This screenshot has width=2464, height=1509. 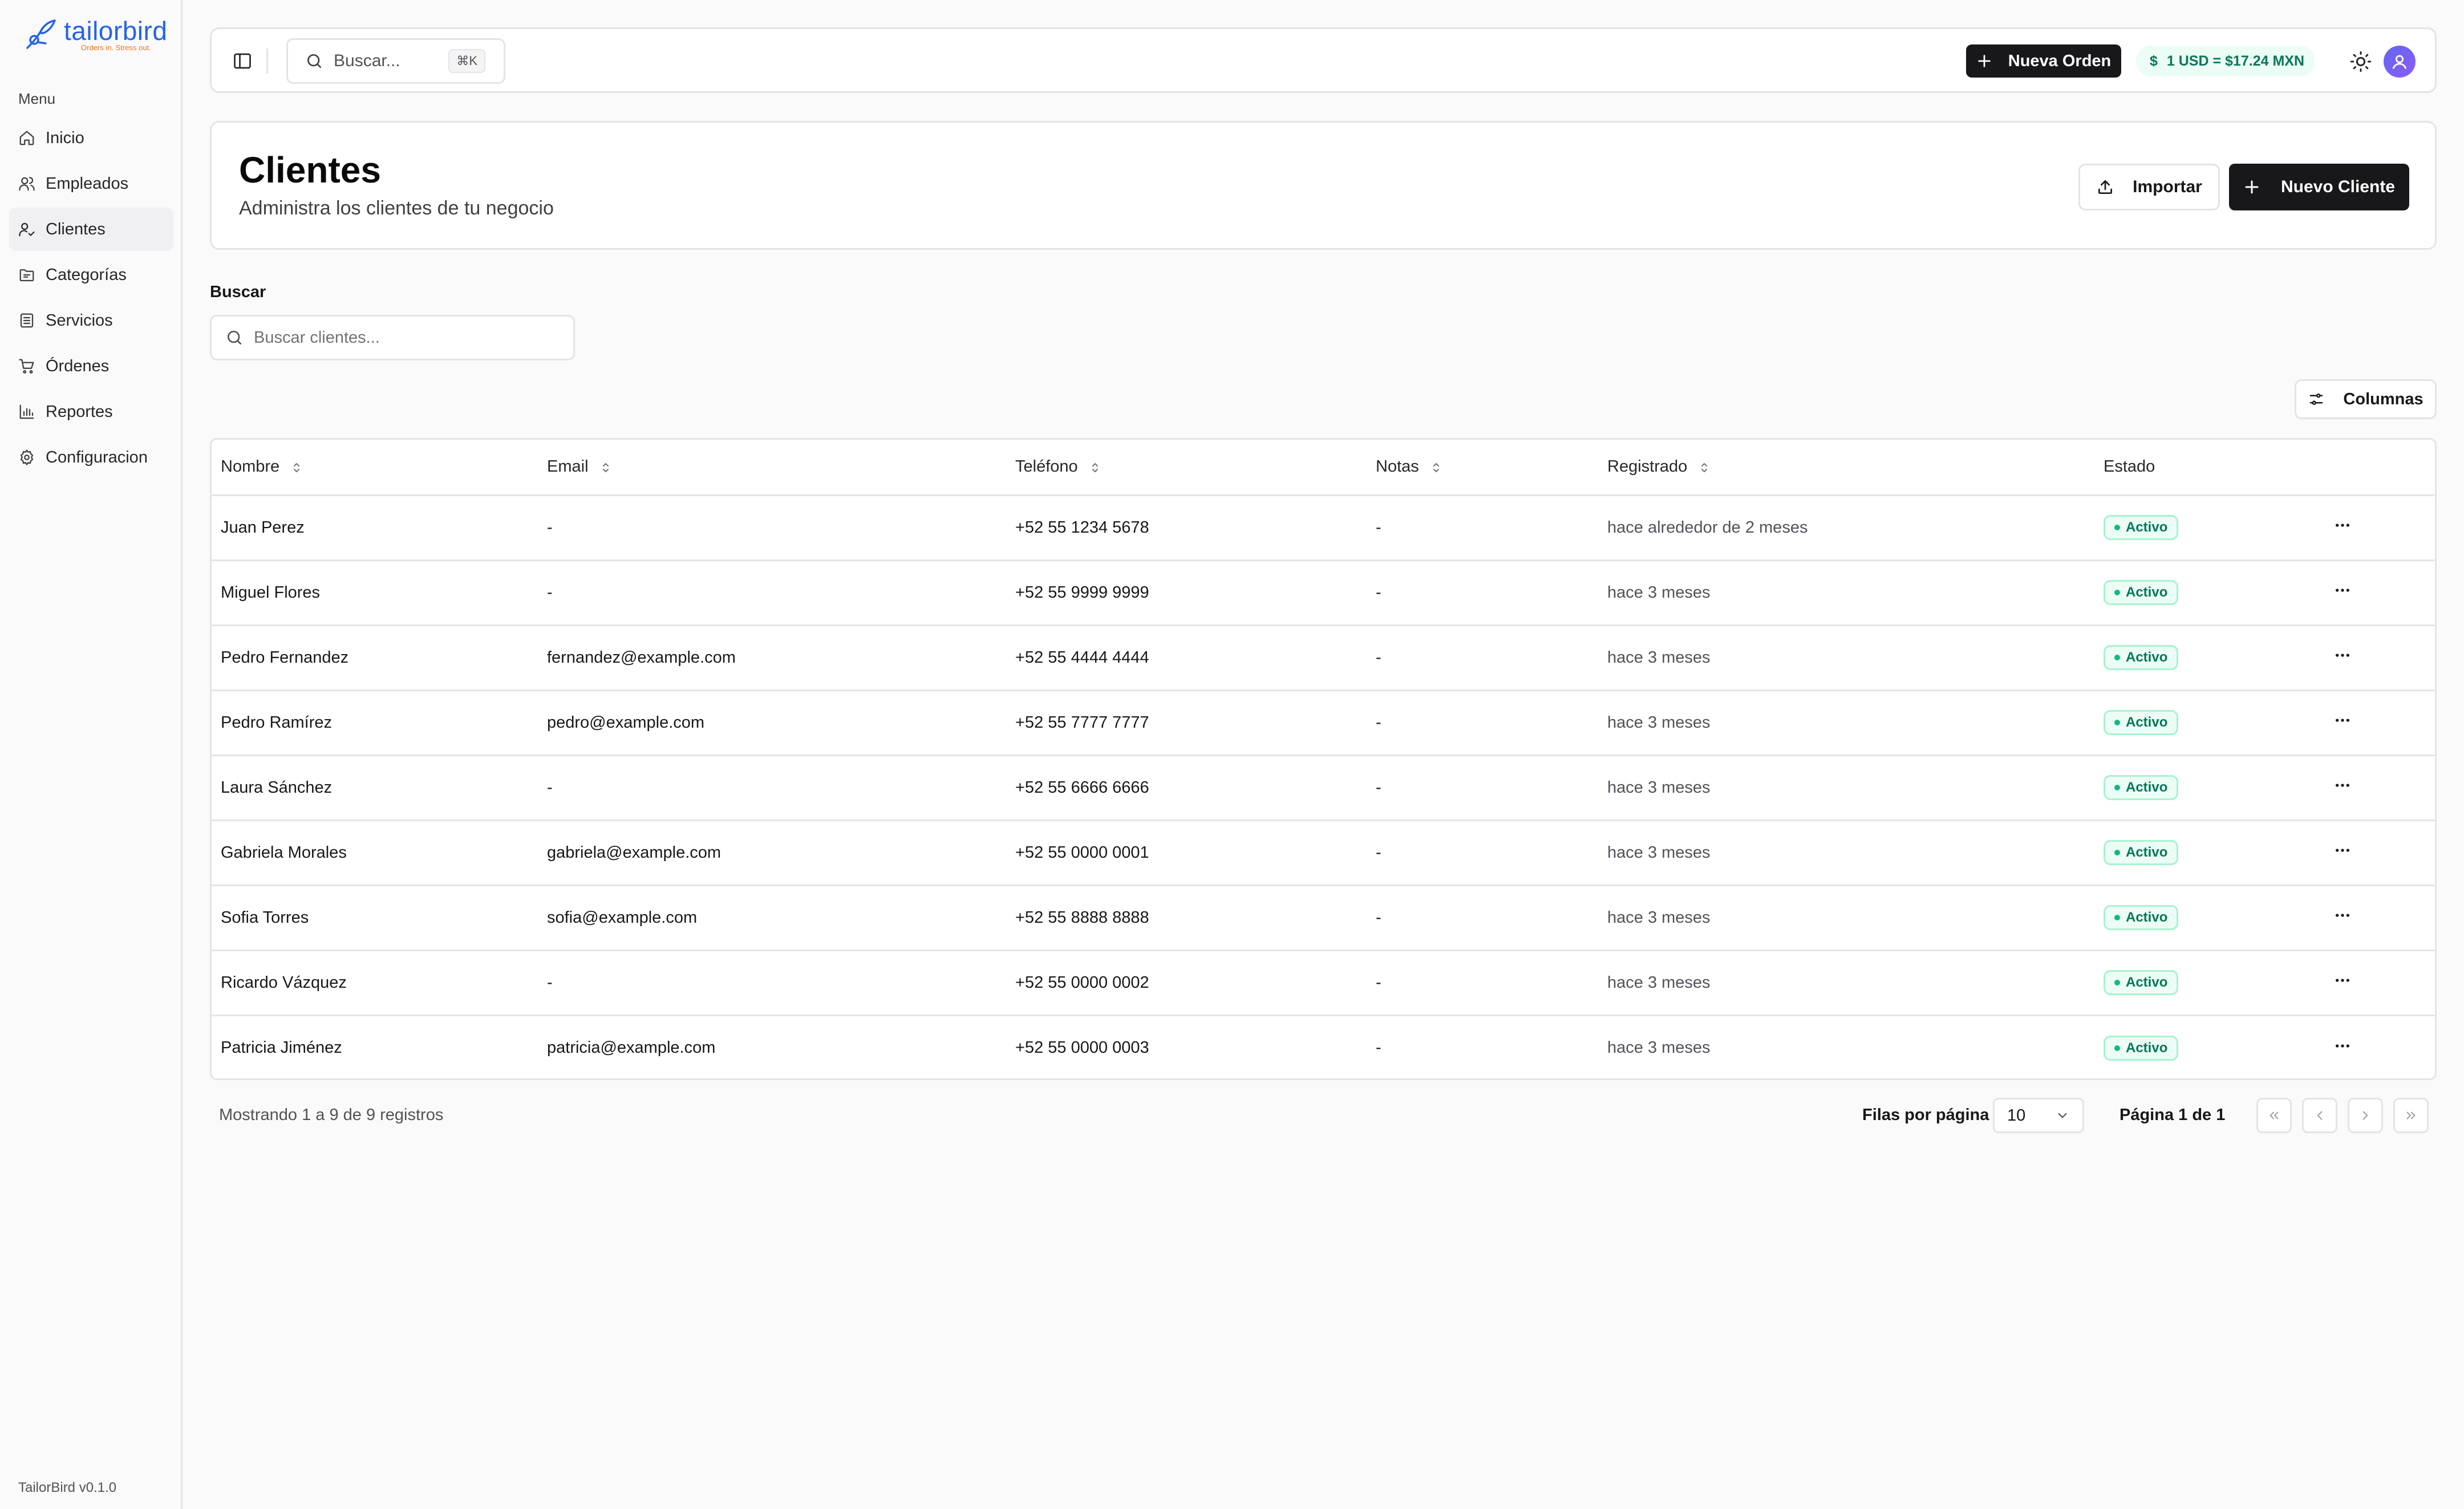 I want to click on sidebar-item-servicios: Servicios, so click(x=91, y=320).